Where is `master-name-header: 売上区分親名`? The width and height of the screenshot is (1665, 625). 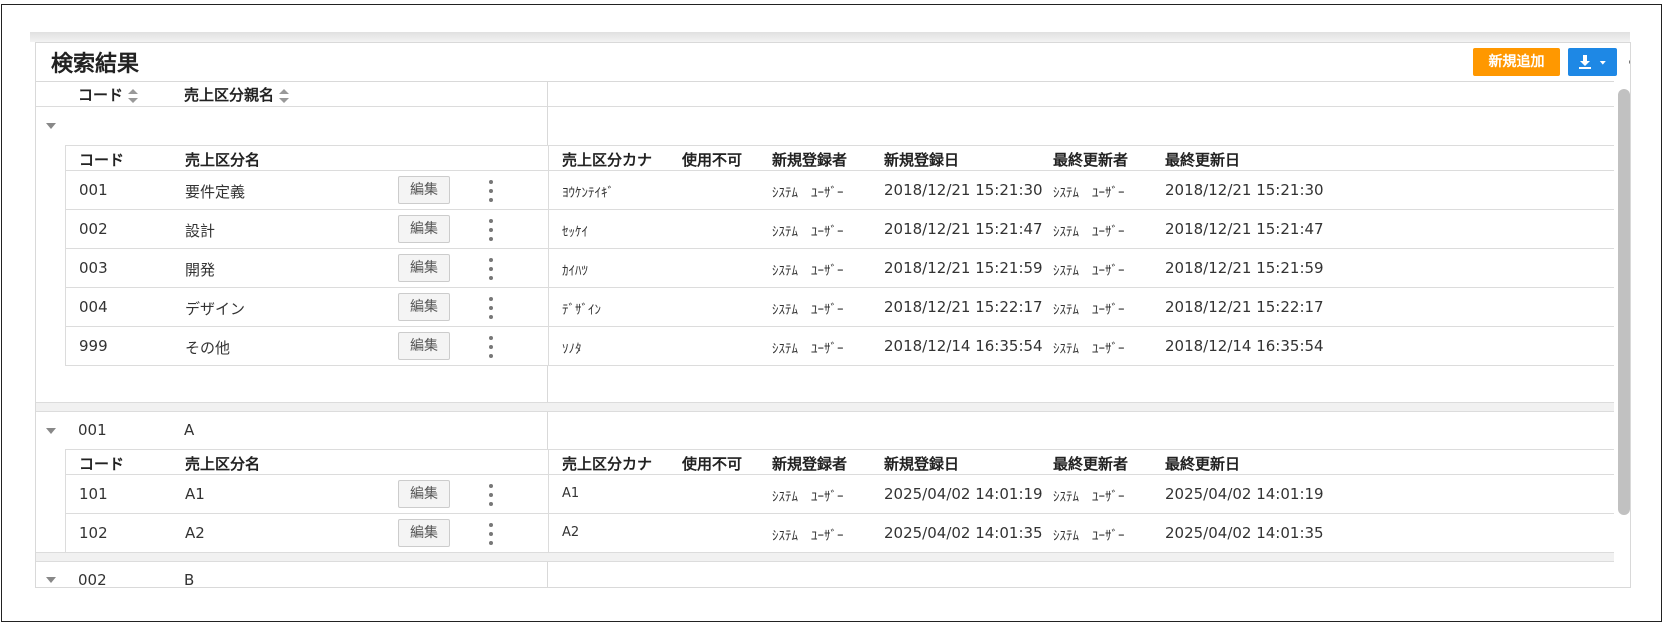 master-name-header: 売上区分親名 is located at coordinates (237, 94).